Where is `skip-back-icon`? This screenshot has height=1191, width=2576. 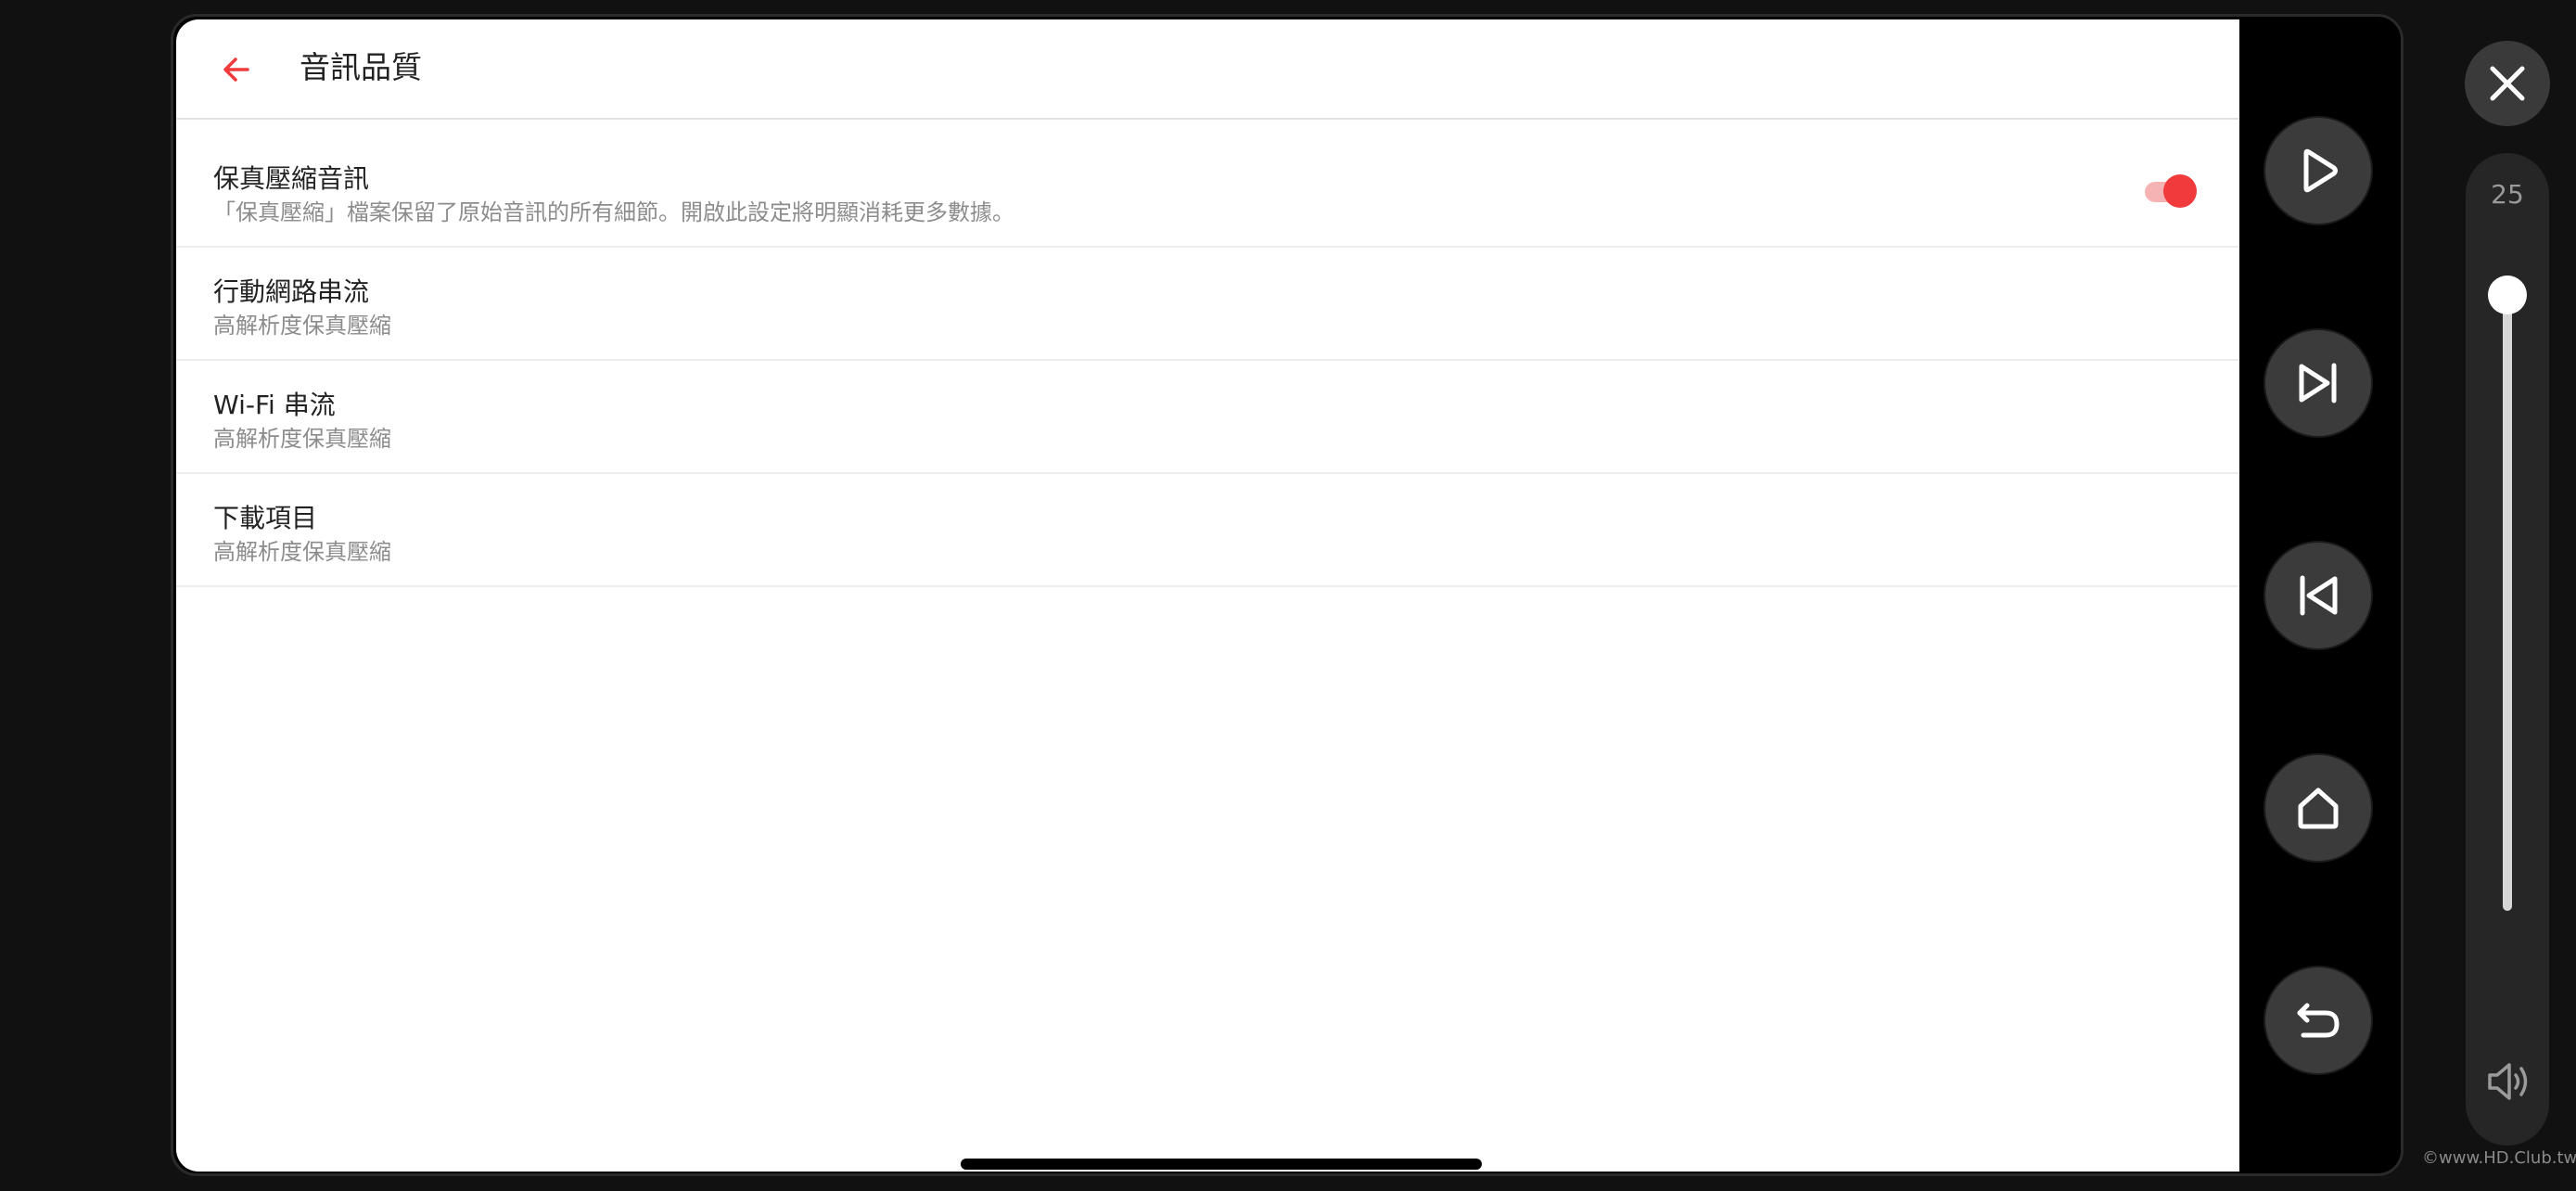 skip-back-icon is located at coordinates (2319, 595).